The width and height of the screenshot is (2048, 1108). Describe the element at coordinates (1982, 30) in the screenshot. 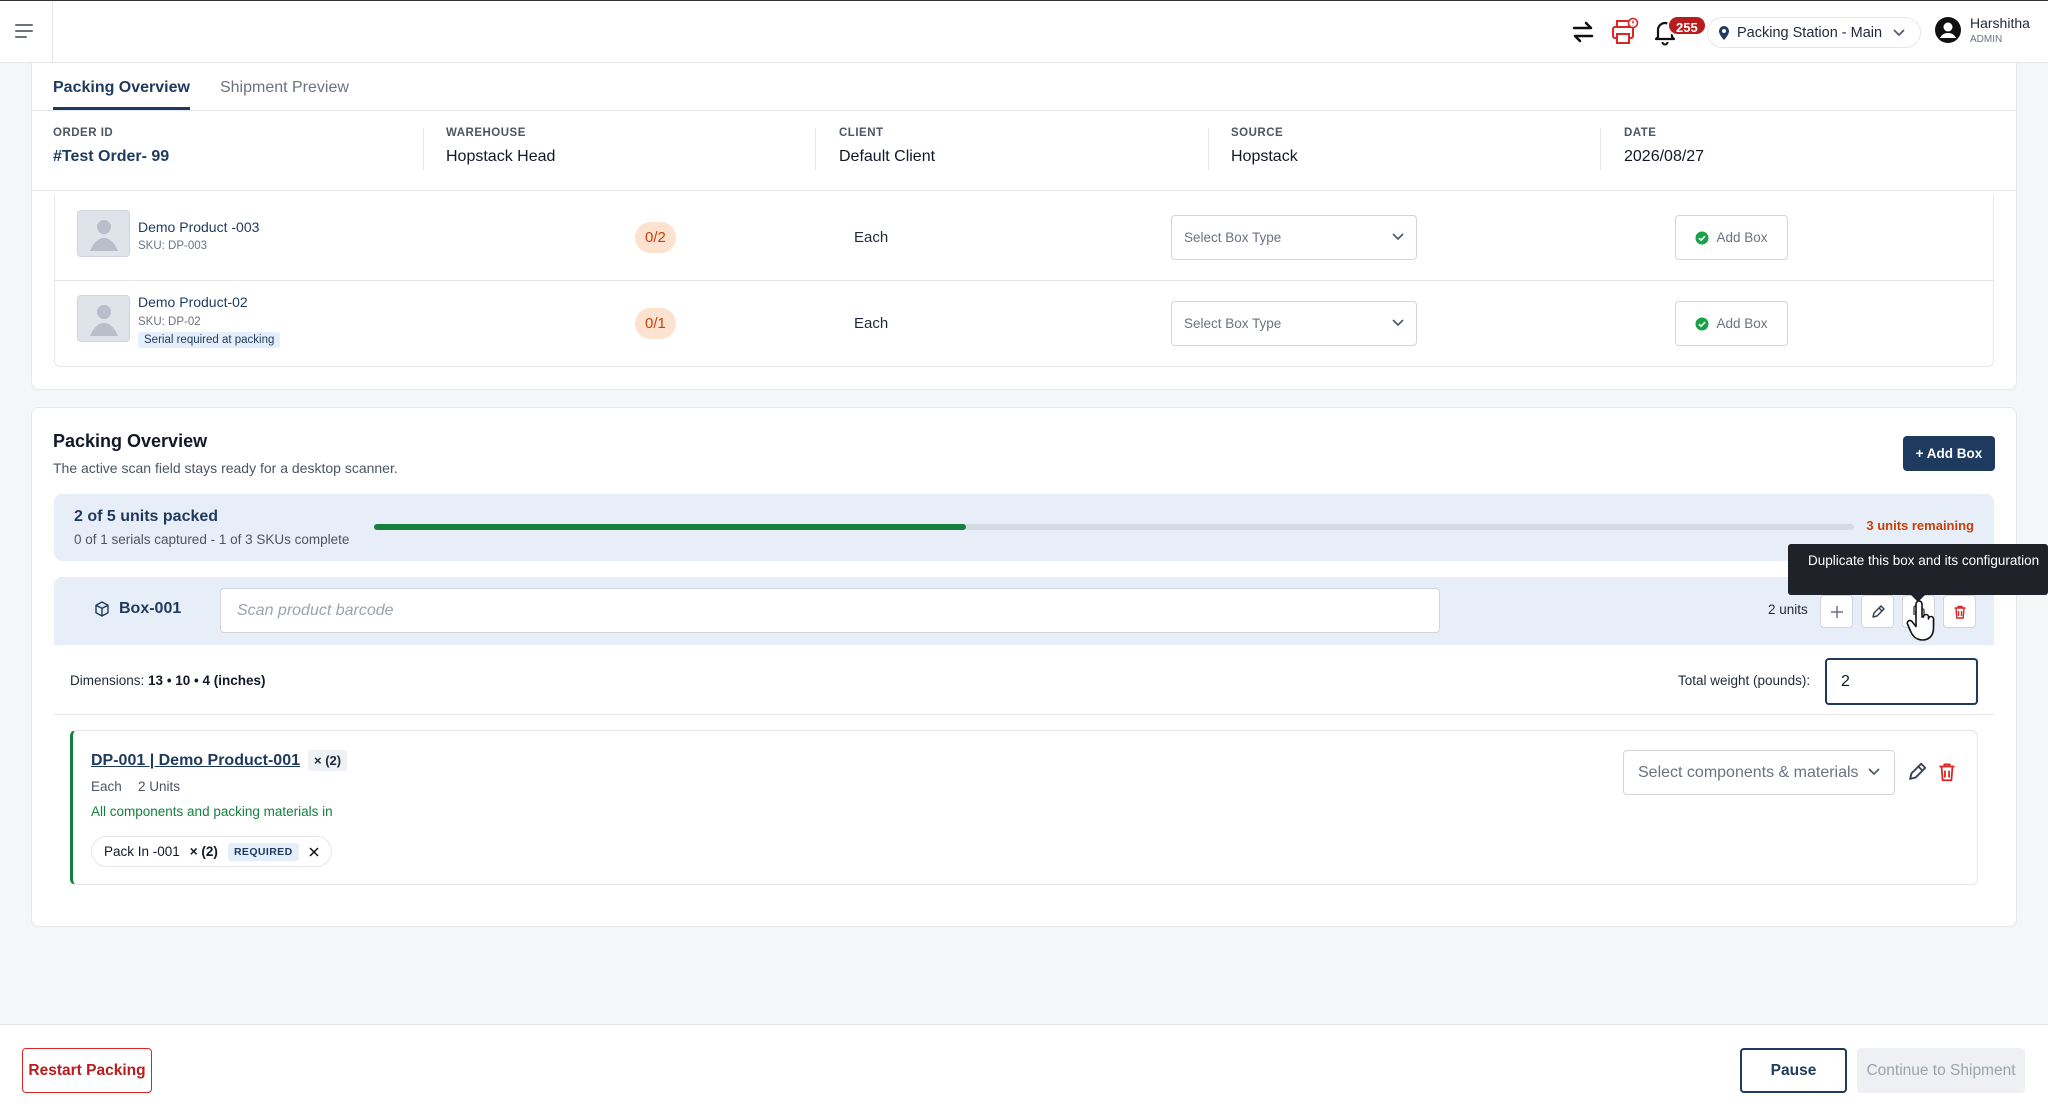

I see `user-menu: Harshitha ADMIN` at that location.